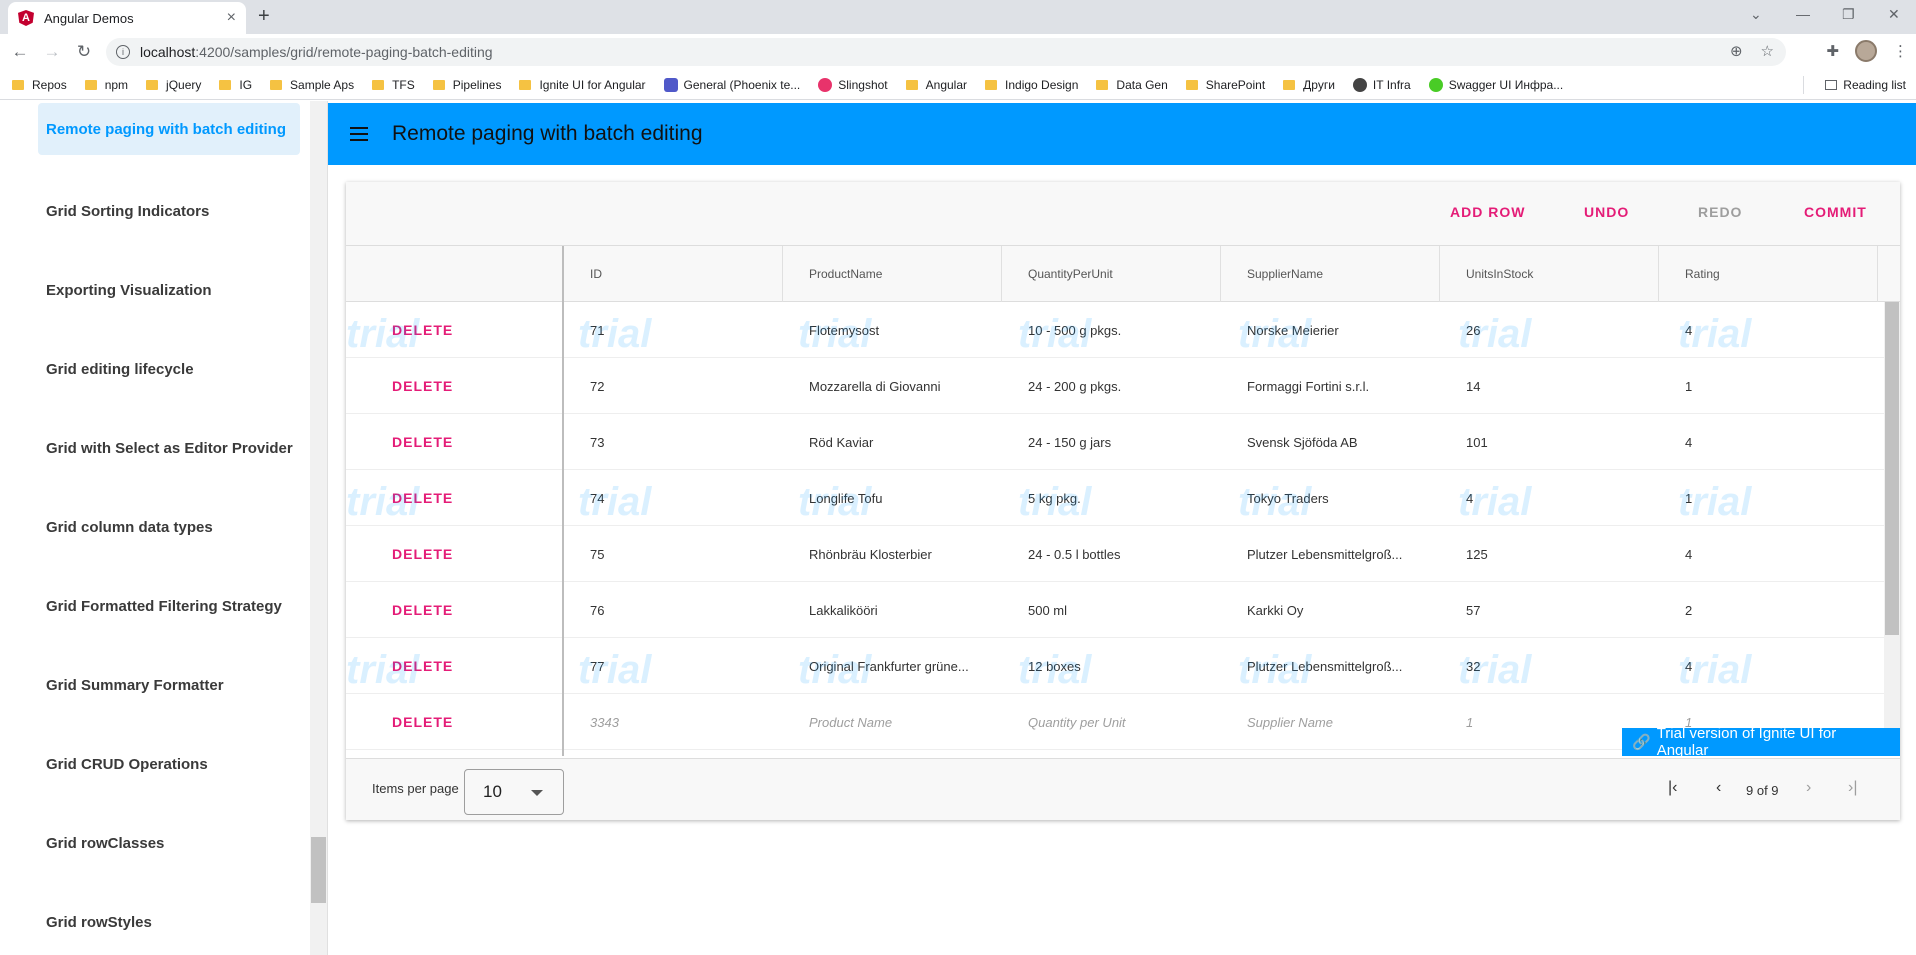  Describe the element at coordinates (1549, 386) in the screenshot. I see `cell-stock: 14` at that location.